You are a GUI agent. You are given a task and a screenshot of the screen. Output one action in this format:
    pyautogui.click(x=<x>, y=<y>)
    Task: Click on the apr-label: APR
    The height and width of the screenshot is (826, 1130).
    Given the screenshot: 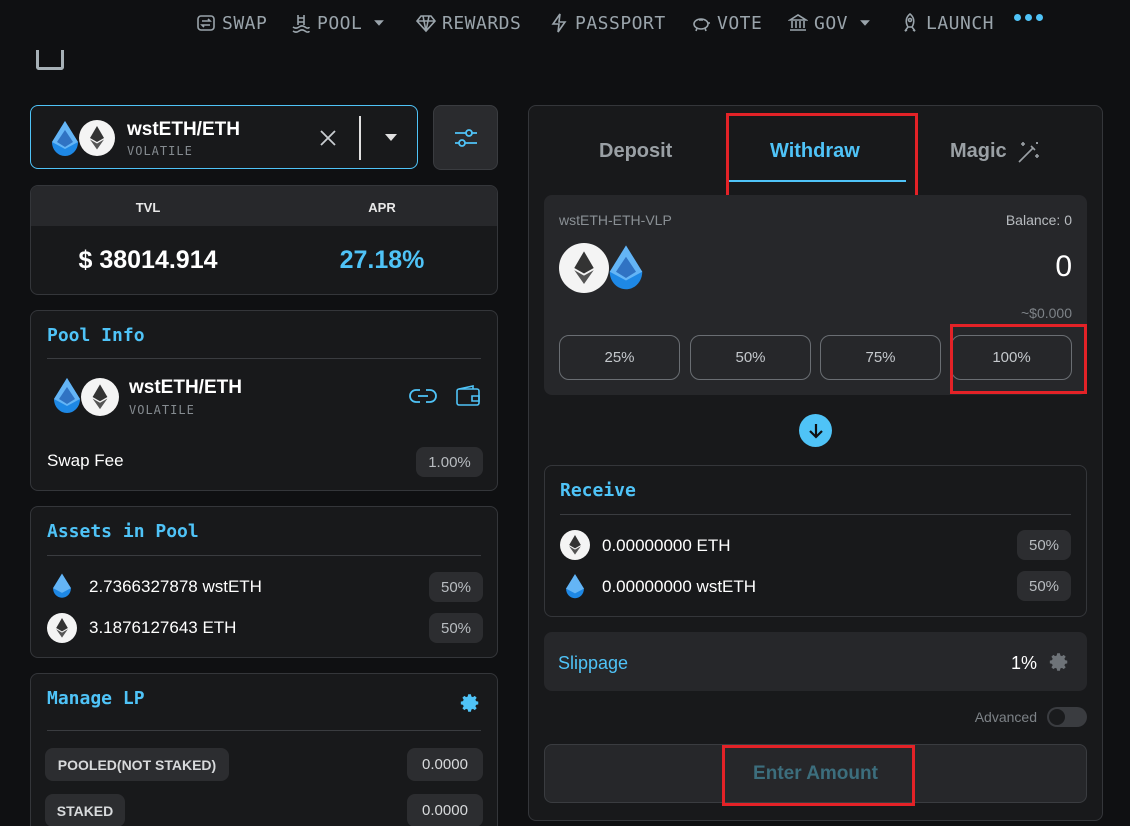 What is the action you would take?
    pyautogui.click(x=382, y=207)
    